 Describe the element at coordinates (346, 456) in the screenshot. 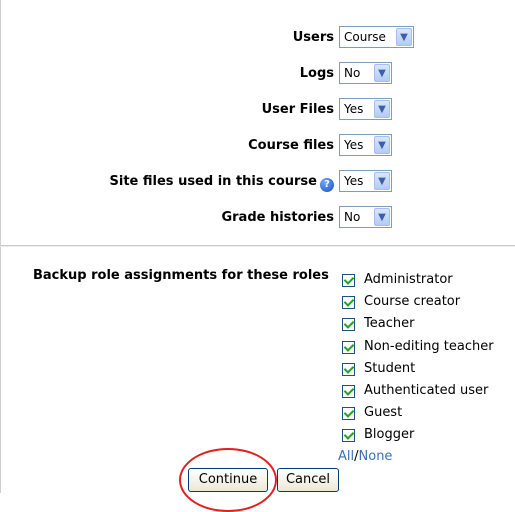

I see `select-all-link: All` at that location.